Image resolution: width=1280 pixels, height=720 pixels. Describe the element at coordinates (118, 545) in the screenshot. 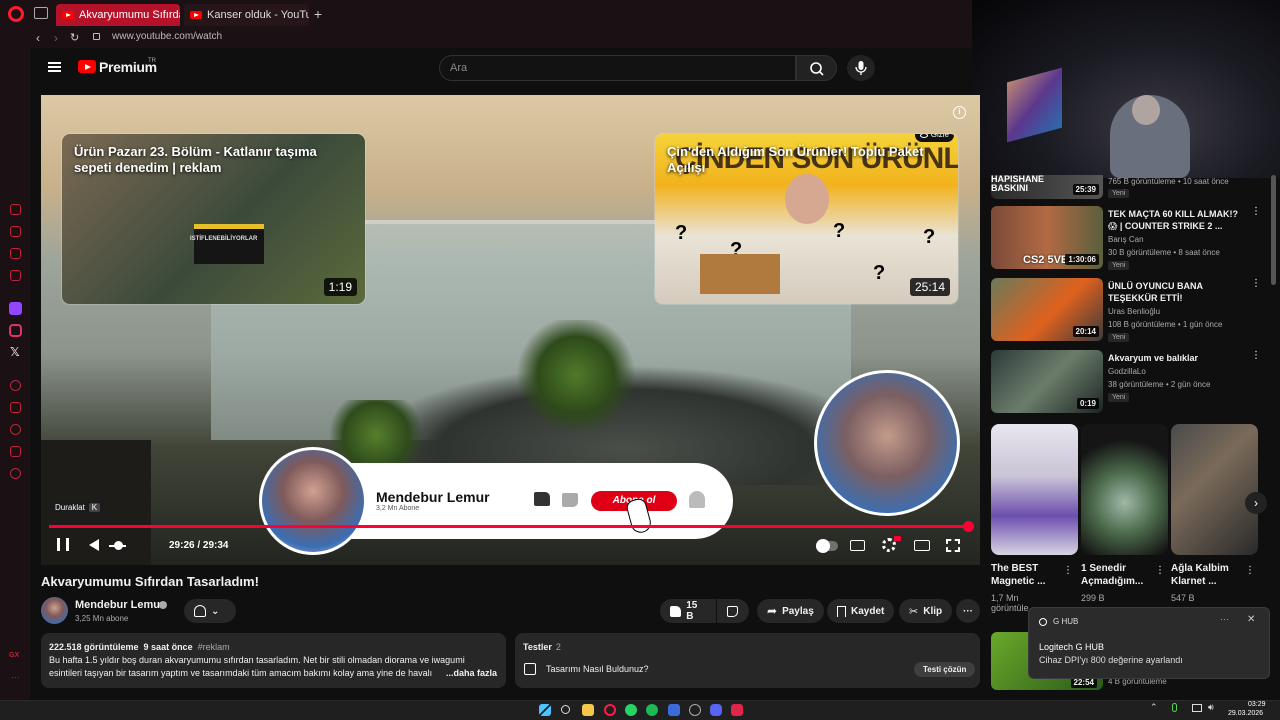

I see `volume-knob` at that location.